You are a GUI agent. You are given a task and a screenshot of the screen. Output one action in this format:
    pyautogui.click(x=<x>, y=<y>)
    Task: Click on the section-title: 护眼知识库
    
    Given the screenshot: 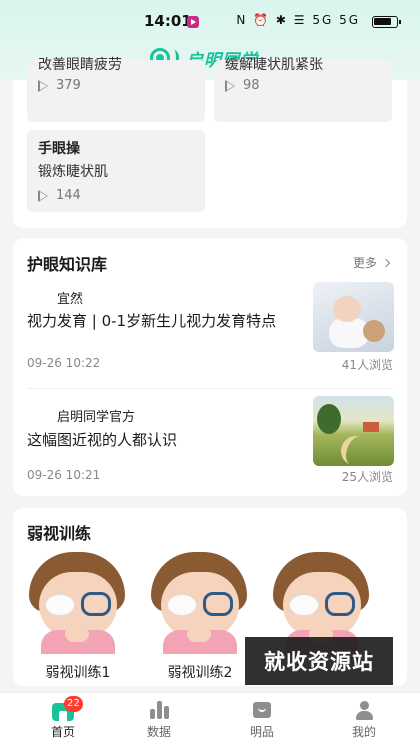 What is the action you would take?
    pyautogui.click(x=67, y=264)
    